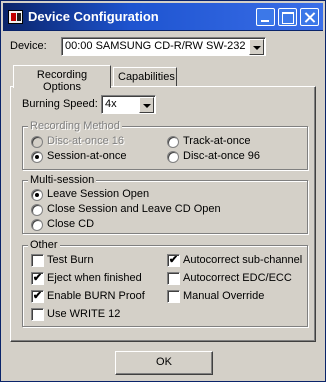 The image size is (326, 382). What do you see at coordinates (37, 157) in the screenshot?
I see `radio-session-at-once` at bounding box center [37, 157].